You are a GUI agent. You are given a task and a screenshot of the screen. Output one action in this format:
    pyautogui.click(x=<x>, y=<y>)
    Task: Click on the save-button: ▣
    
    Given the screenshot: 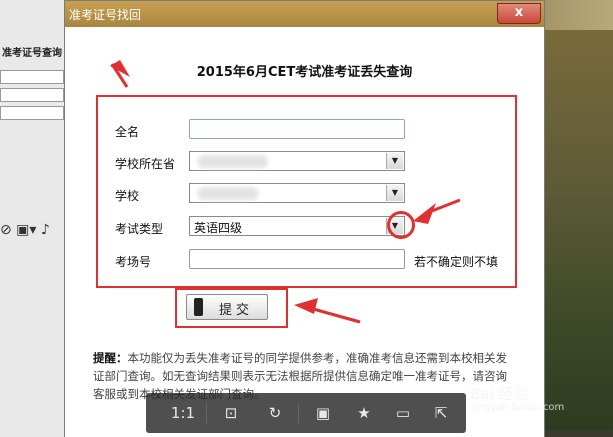 What is the action you would take?
    pyautogui.click(x=323, y=413)
    